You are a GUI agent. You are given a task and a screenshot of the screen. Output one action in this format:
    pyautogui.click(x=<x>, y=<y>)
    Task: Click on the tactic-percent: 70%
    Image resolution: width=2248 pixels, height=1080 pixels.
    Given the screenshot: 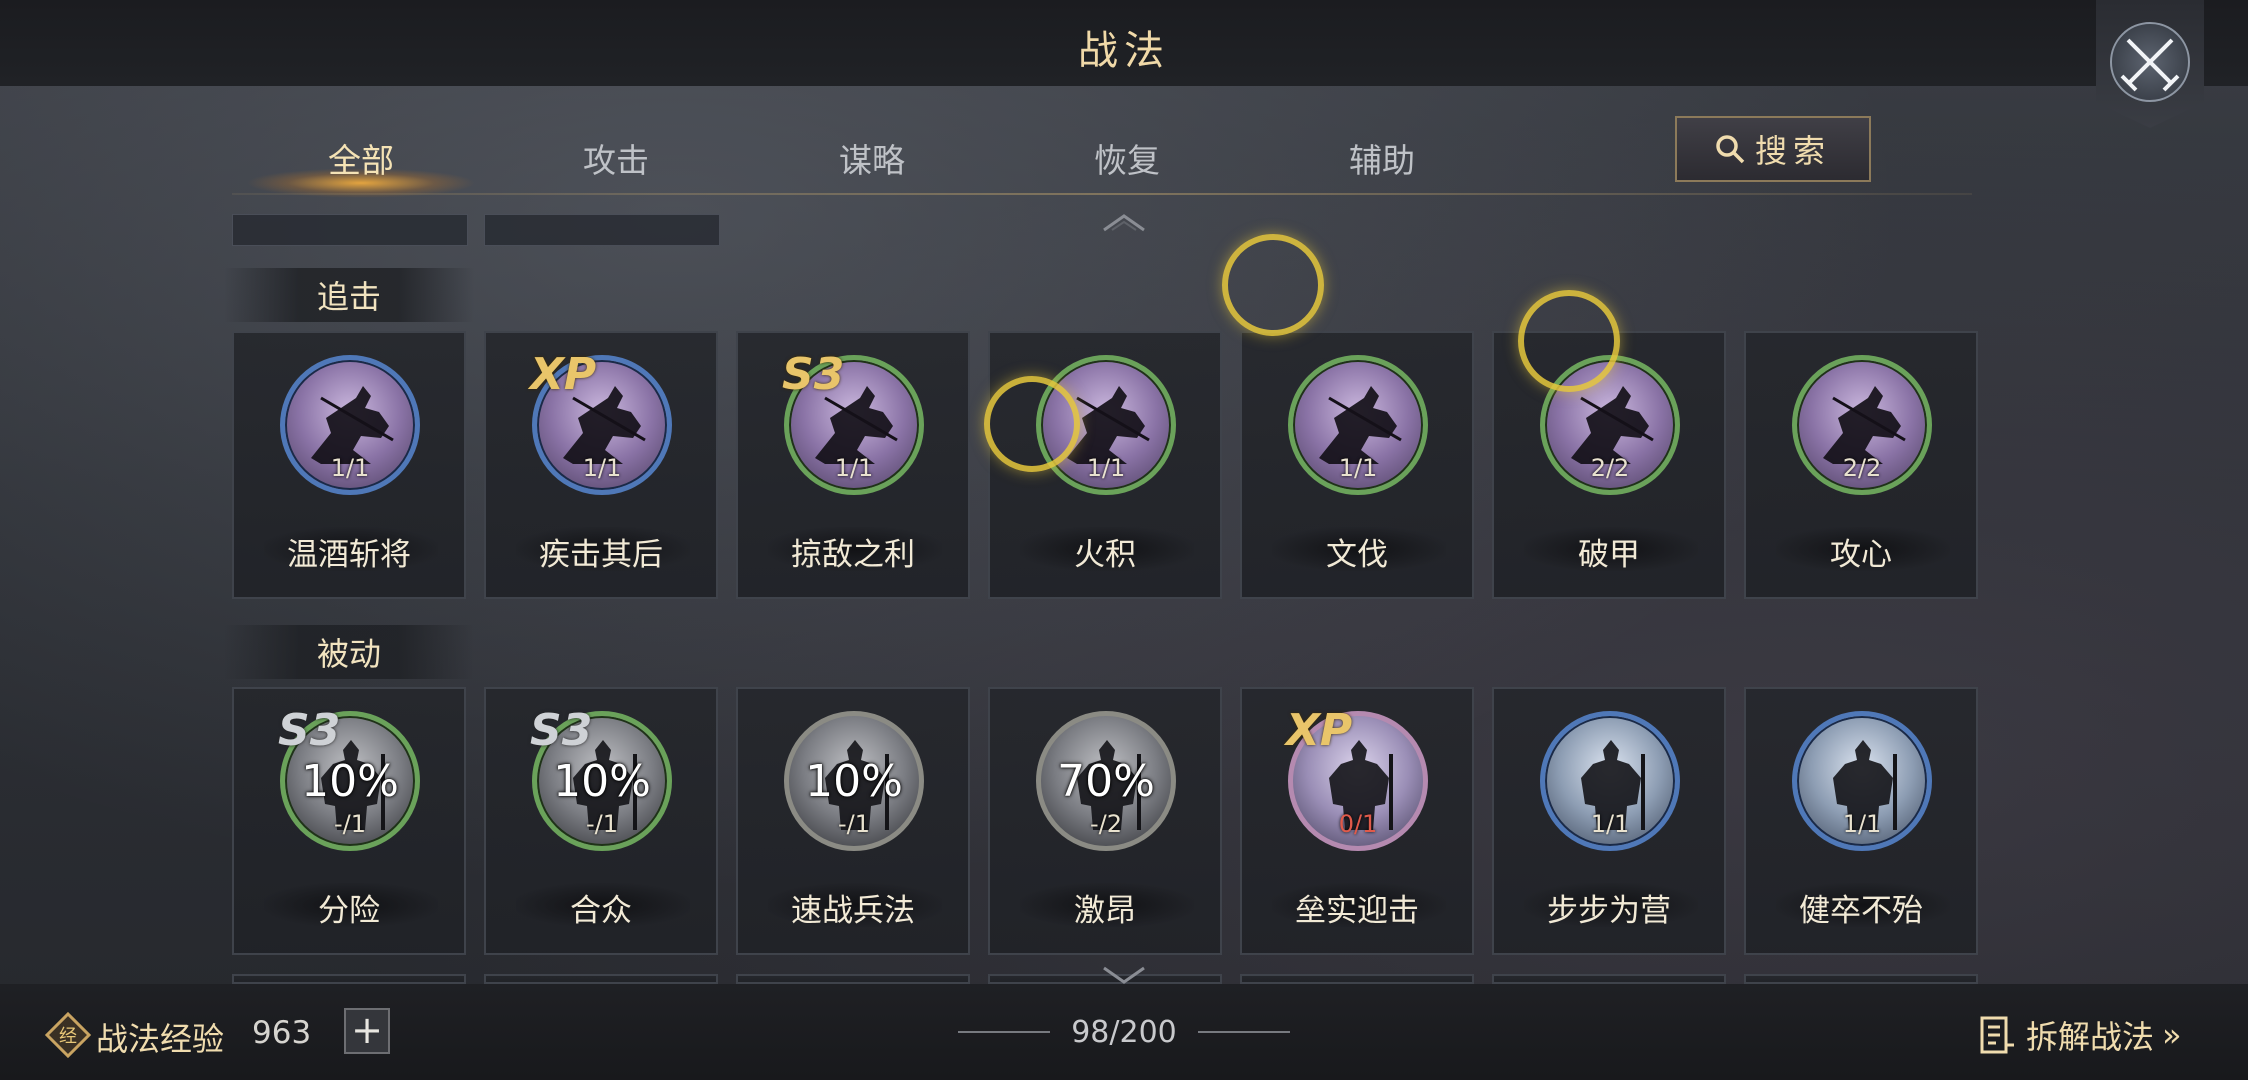 What is the action you would take?
    pyautogui.click(x=1106, y=781)
    